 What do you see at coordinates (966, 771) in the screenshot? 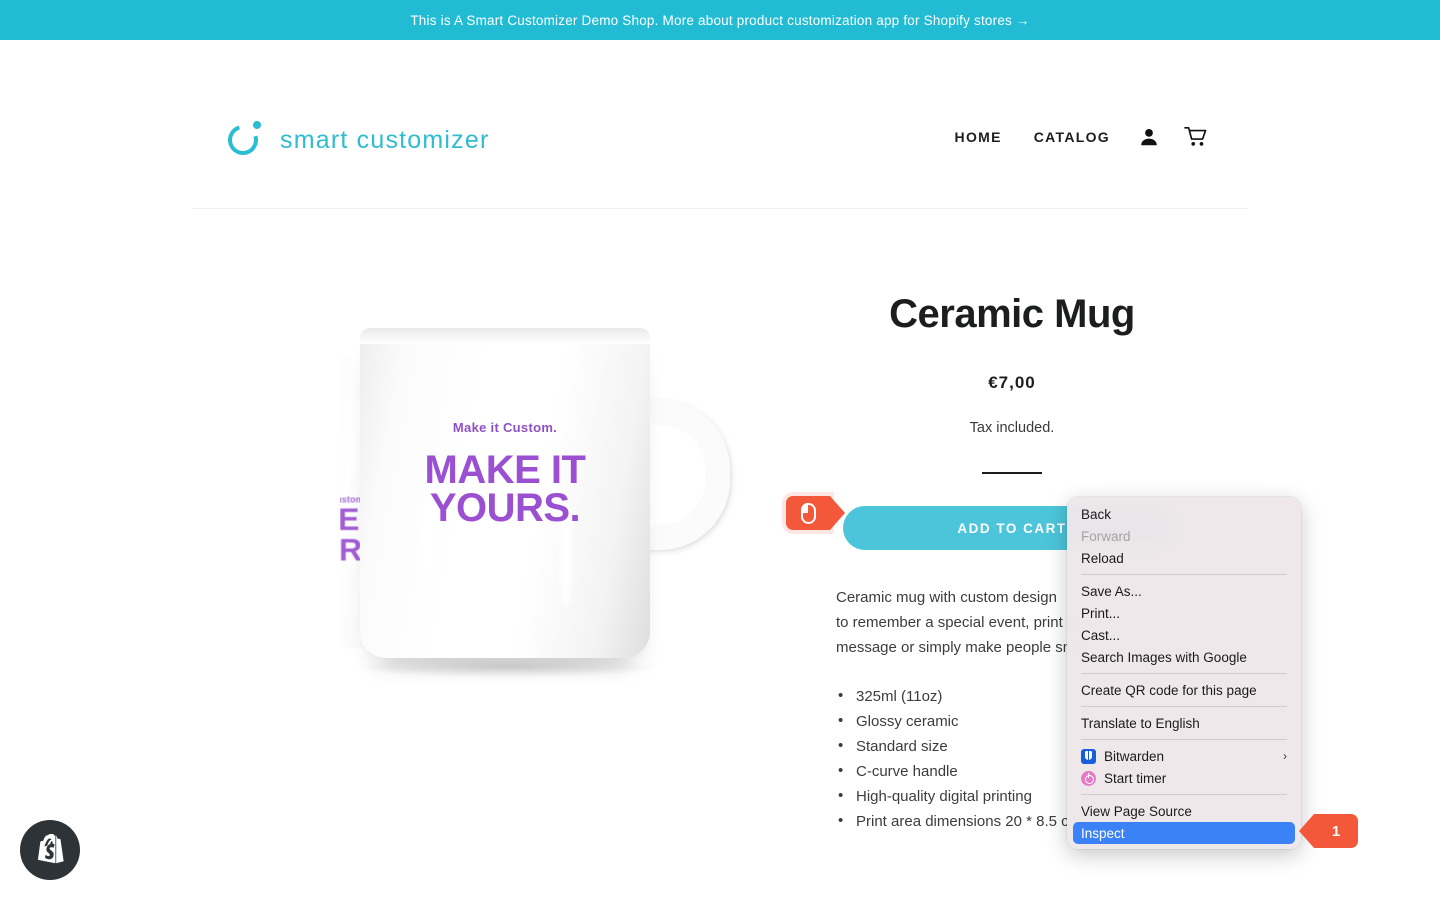
I see `list-item: C-curve handle` at bounding box center [966, 771].